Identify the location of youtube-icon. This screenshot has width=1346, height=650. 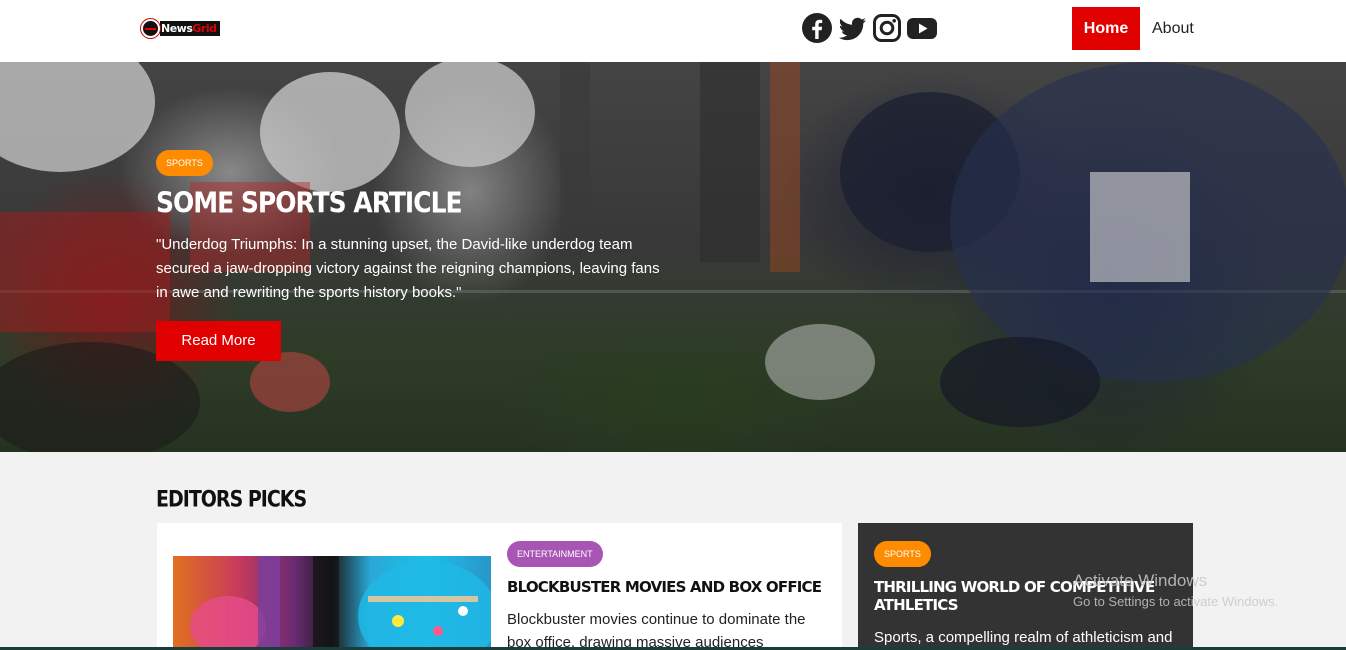
(921, 28).